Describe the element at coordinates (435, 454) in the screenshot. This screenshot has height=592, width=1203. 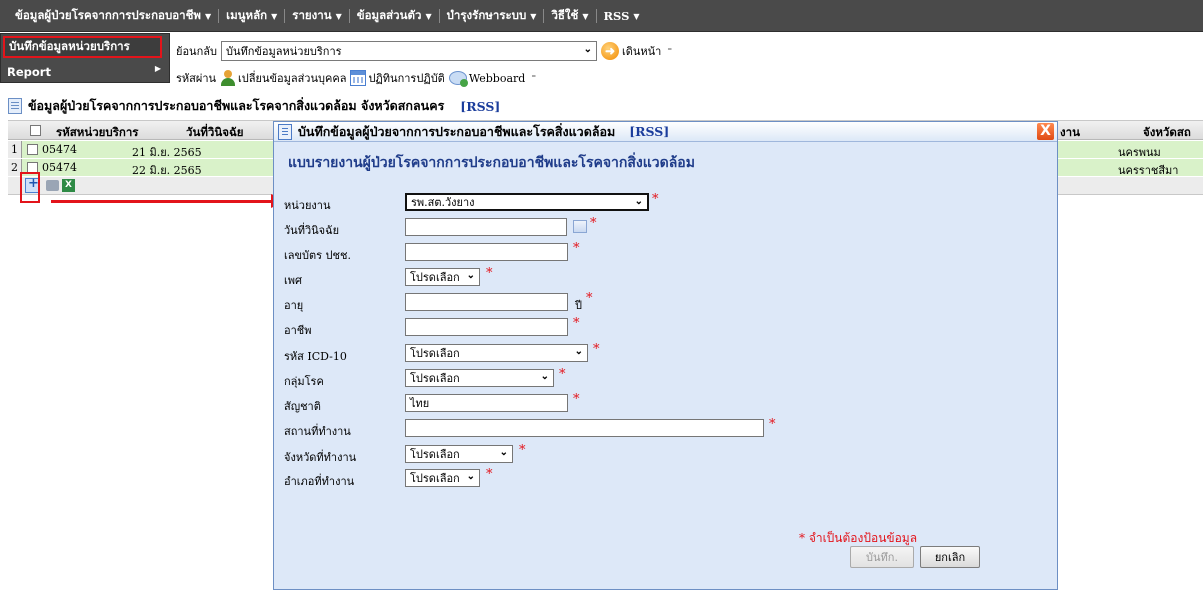
I see `work-province-value: โปรดเลือก` at that location.